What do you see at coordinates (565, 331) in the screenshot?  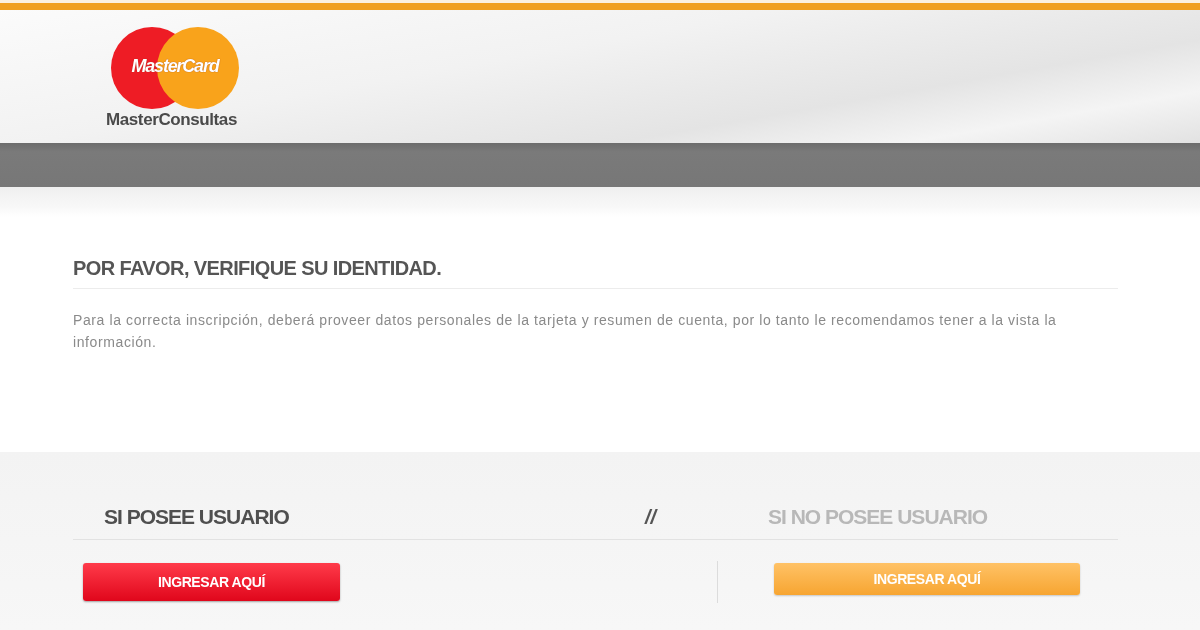 I see `intro-text: Para la correcta inscripción, deberá proveer datos personales de la tarjeta y resumen de cuenta, por lo tanto le recomendamos tener a la vista la información.` at bounding box center [565, 331].